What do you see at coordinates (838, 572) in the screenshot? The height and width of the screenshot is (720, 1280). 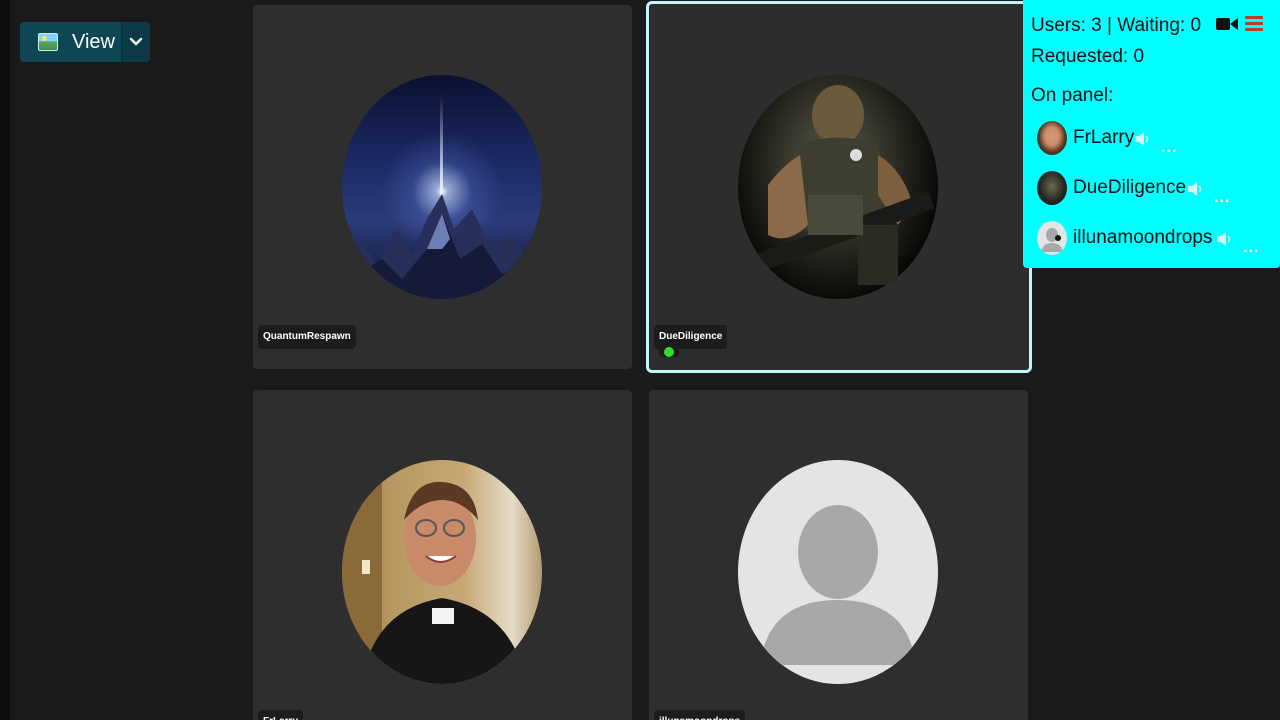 I see `default-user-avatar` at bounding box center [838, 572].